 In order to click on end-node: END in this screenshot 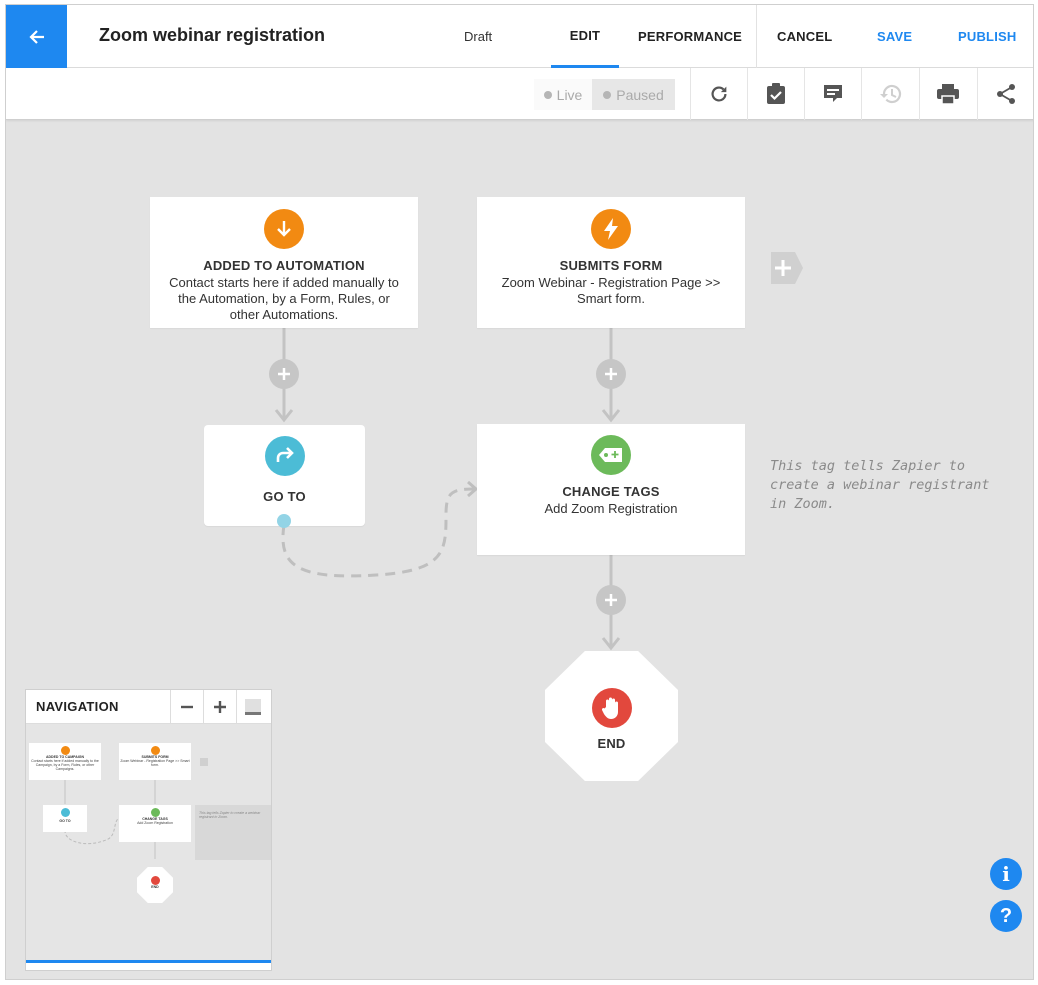, I will do `click(611, 716)`.